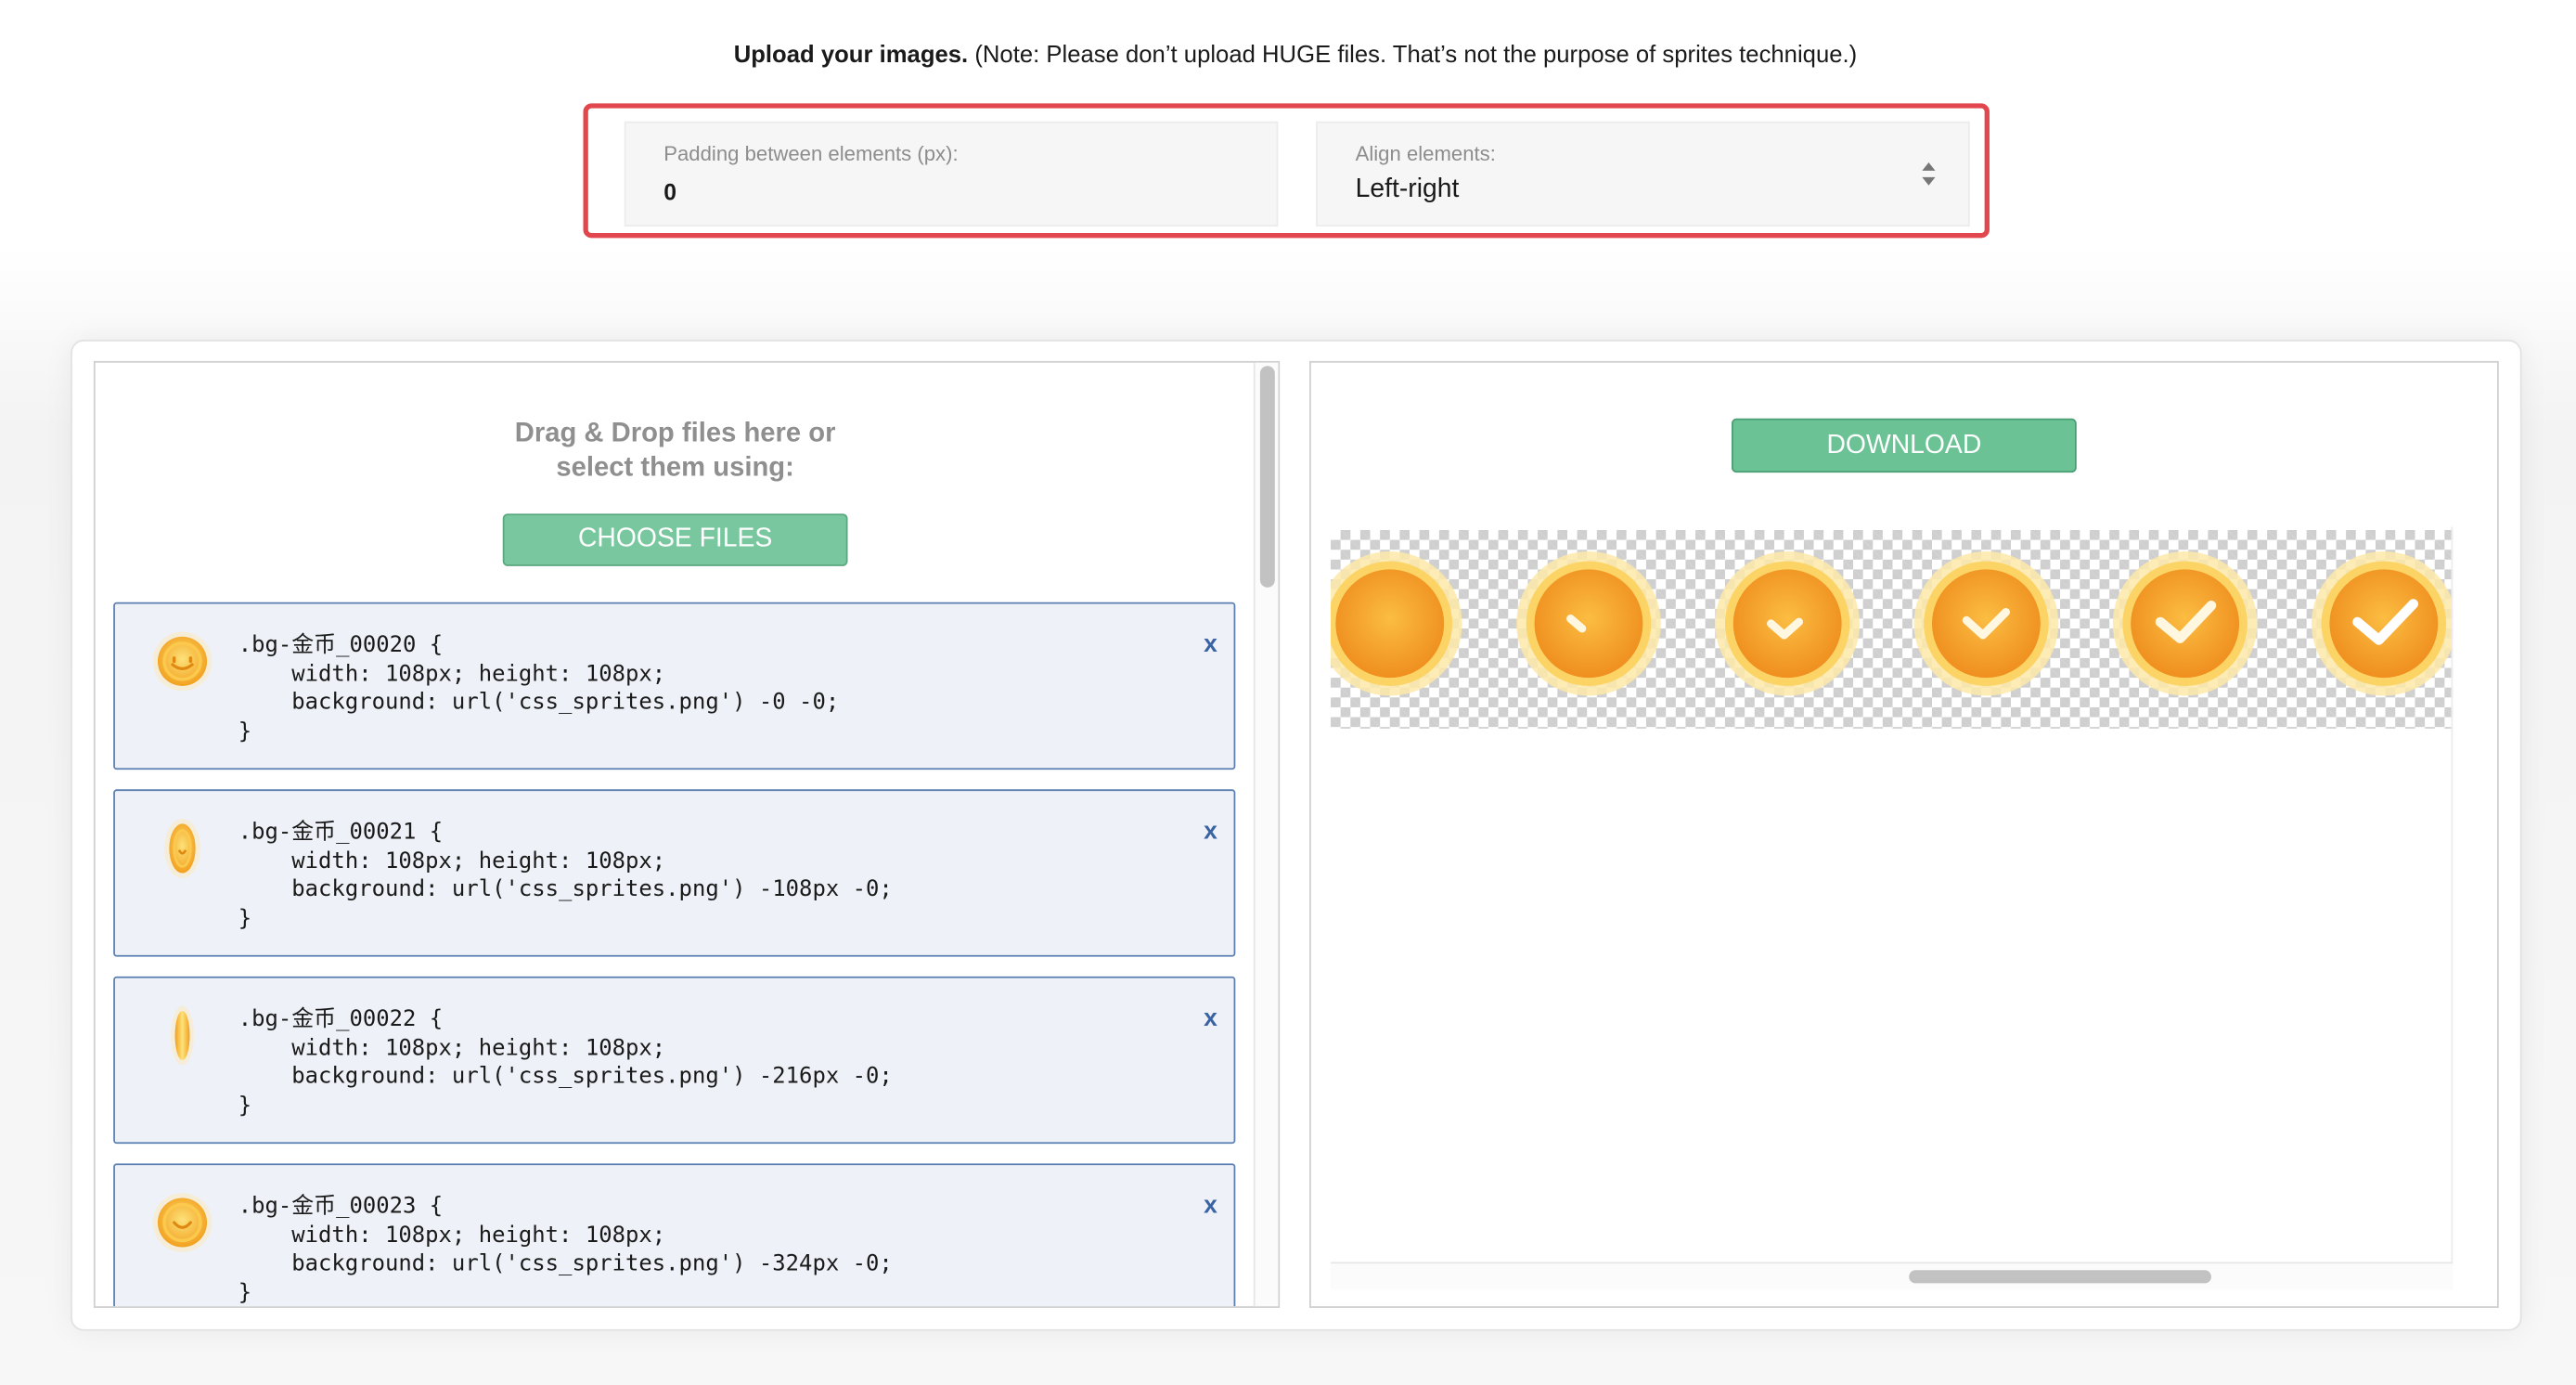 This screenshot has height=1385, width=2576. I want to click on css-selector: .bg-金币_00020 {, so click(341, 644).